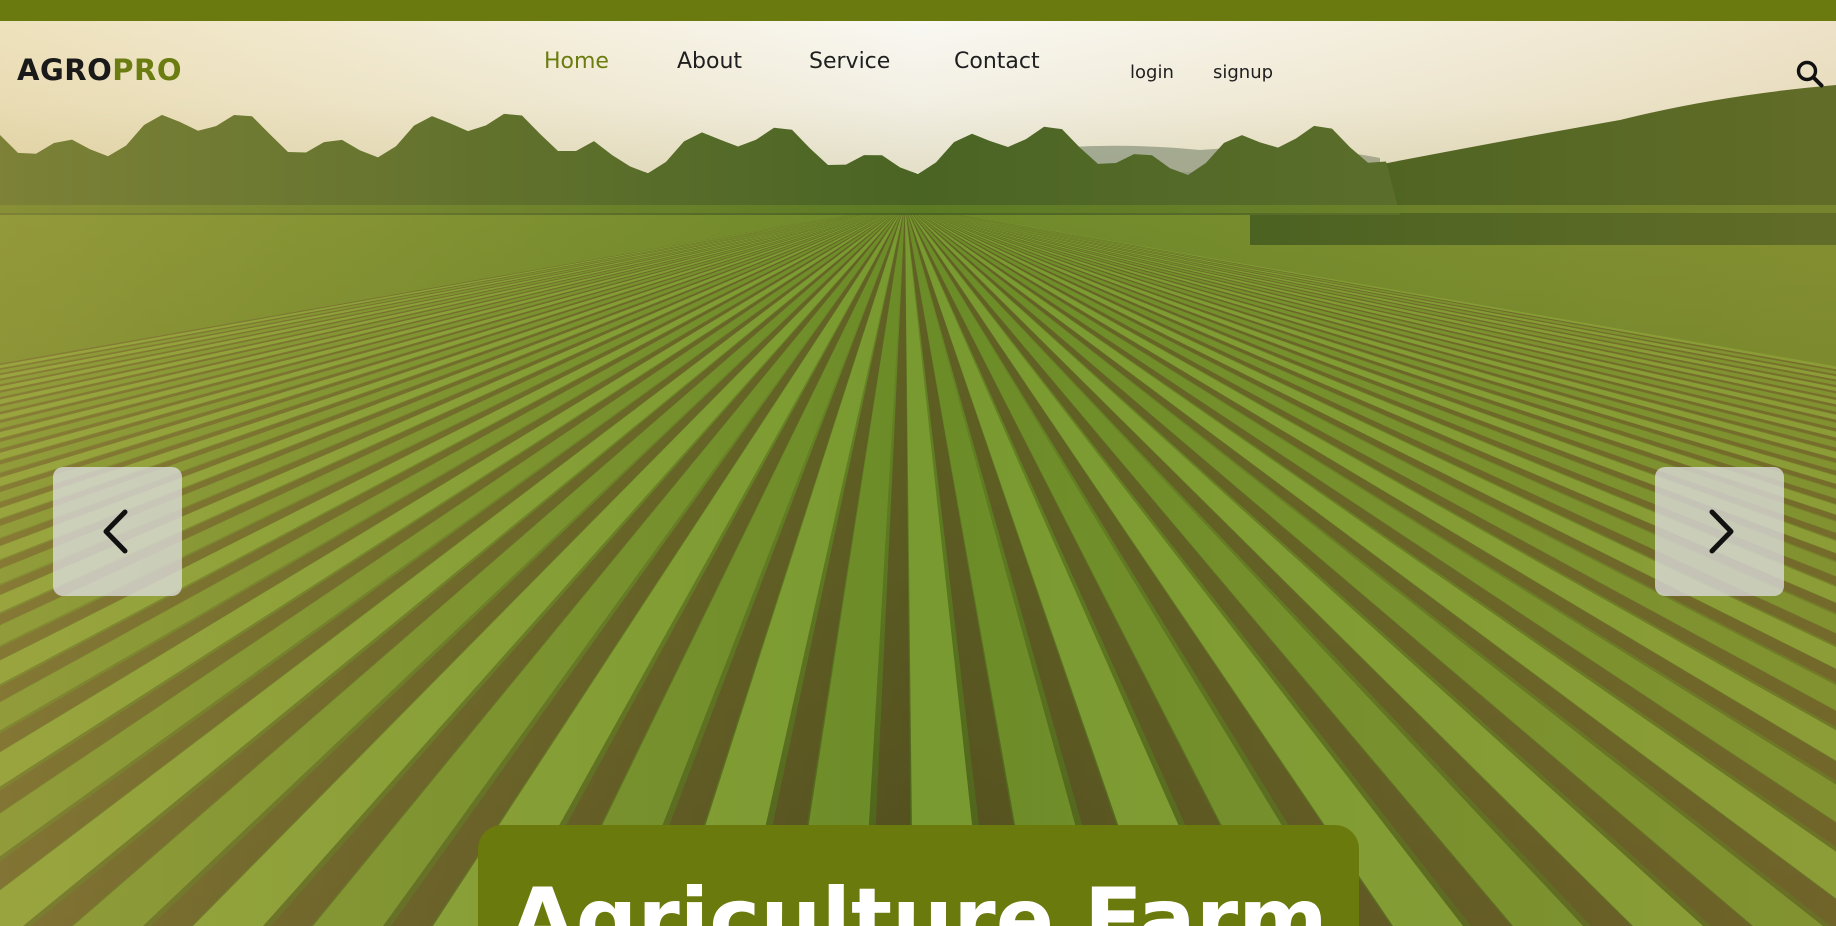  Describe the element at coordinates (576, 61) in the screenshot. I see `nav-link-home: Home` at that location.